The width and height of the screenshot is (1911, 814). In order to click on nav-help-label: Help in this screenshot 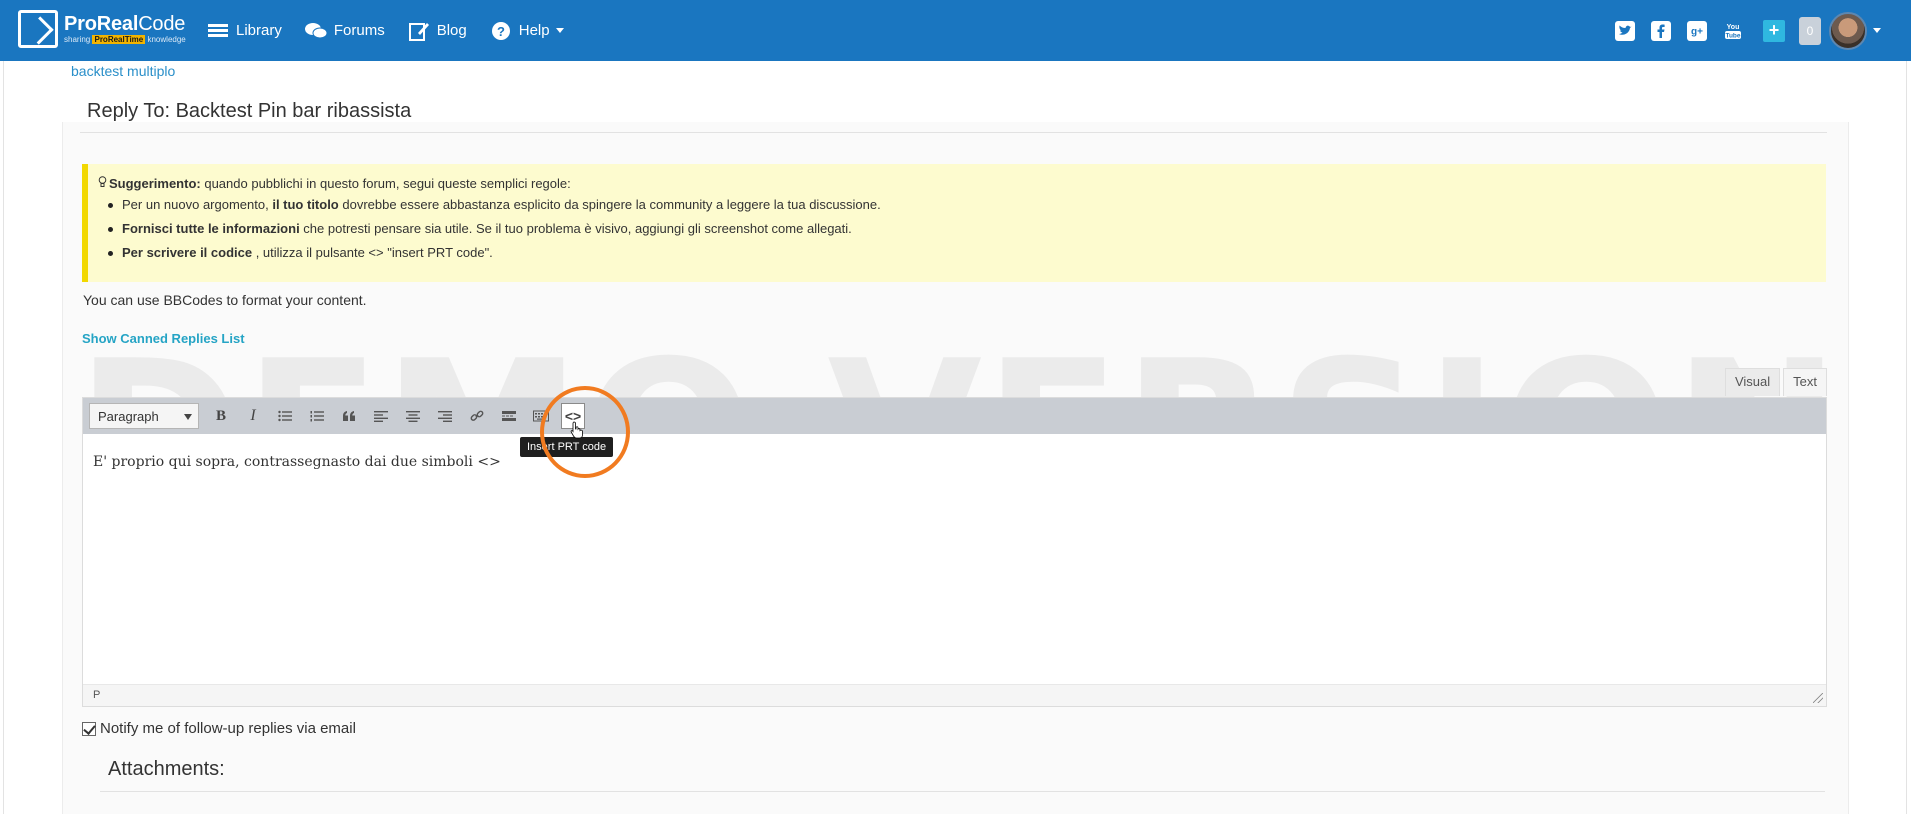, I will do `click(534, 30)`.